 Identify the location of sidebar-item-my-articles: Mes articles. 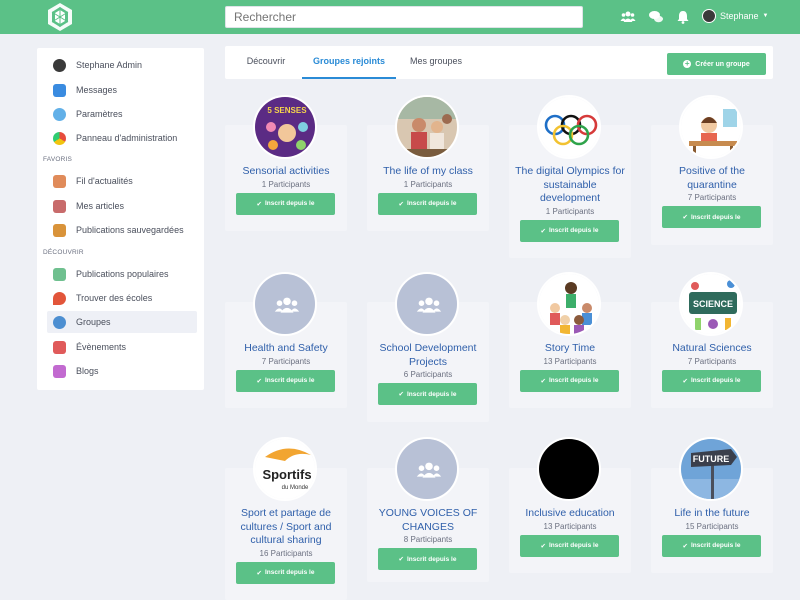
(122, 206).